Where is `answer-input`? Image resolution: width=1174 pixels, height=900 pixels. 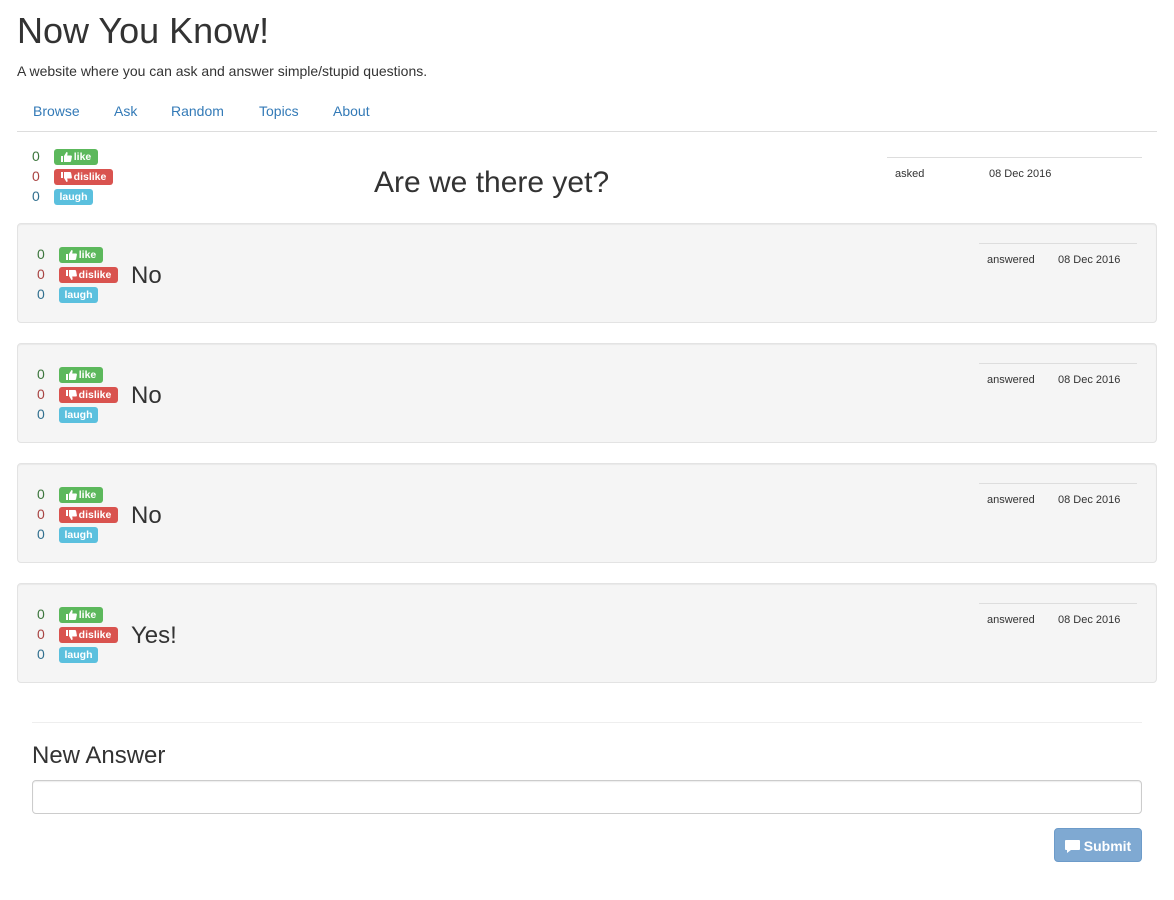
answer-input is located at coordinates (587, 797).